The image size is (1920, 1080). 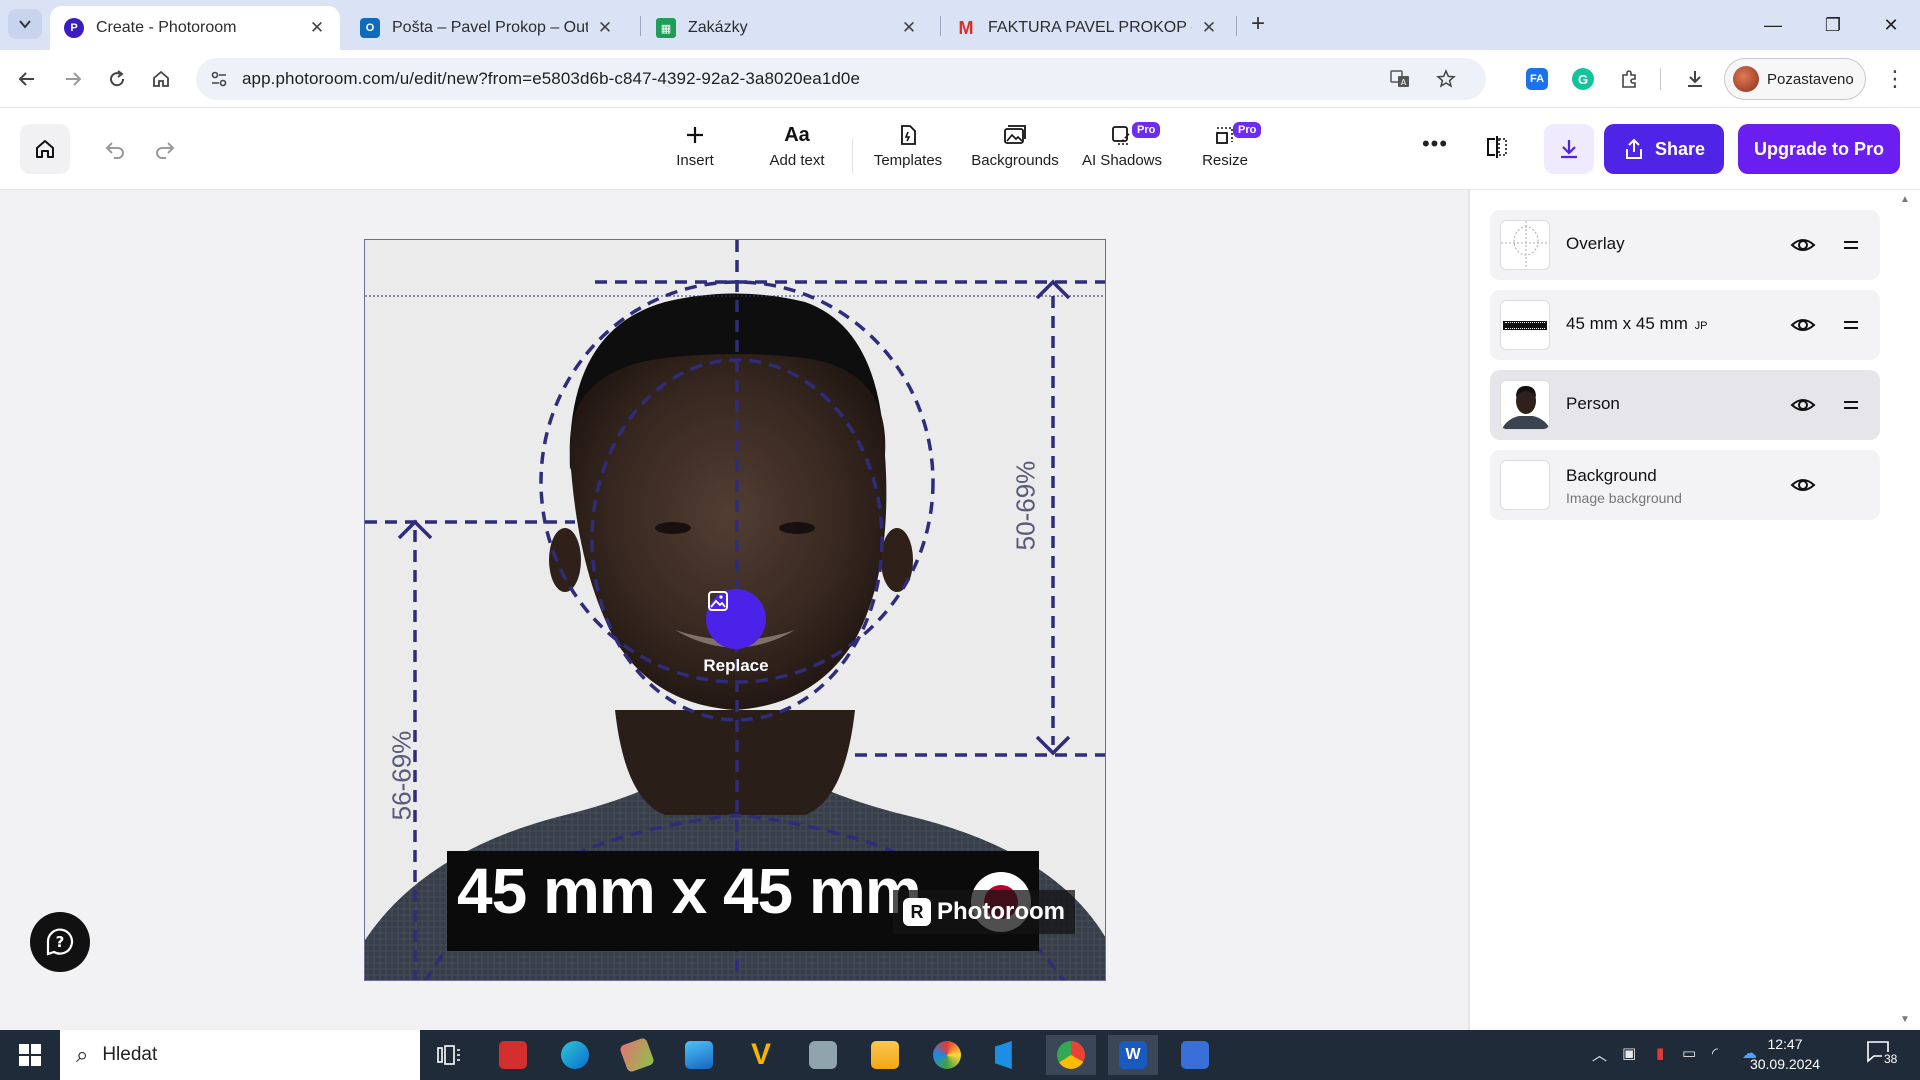 What do you see at coordinates (1773, 25) in the screenshot?
I see `minimize-button: —` at bounding box center [1773, 25].